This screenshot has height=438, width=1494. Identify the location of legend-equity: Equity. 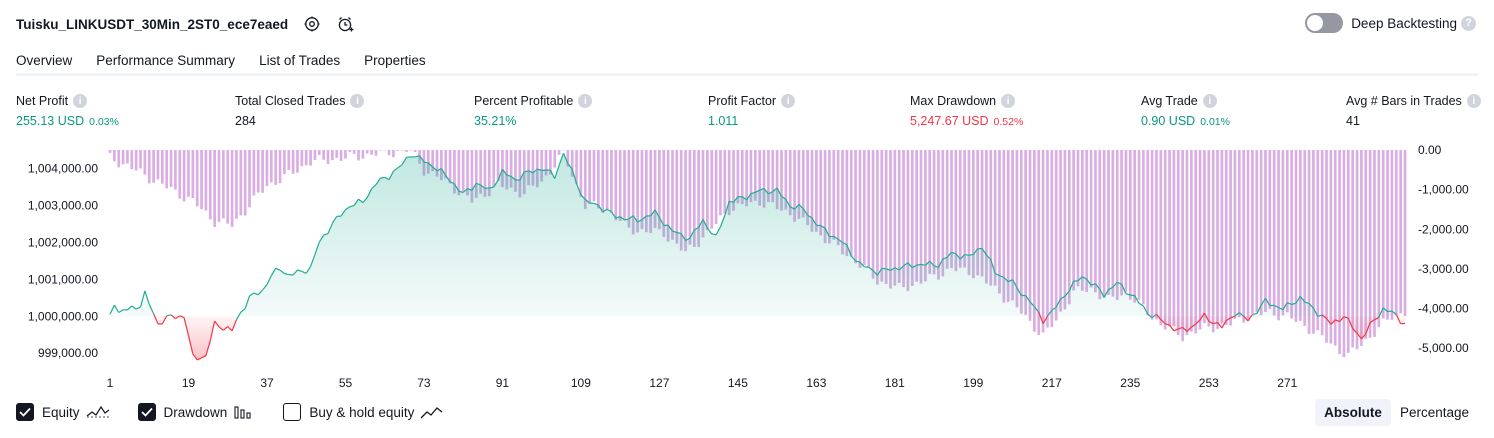
(63, 412).